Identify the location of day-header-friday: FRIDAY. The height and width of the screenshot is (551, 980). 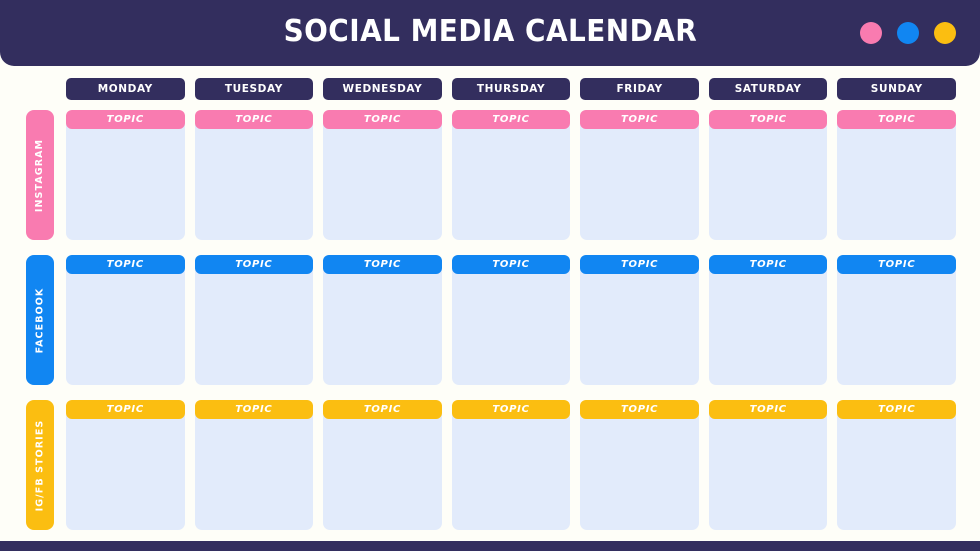
(639, 89).